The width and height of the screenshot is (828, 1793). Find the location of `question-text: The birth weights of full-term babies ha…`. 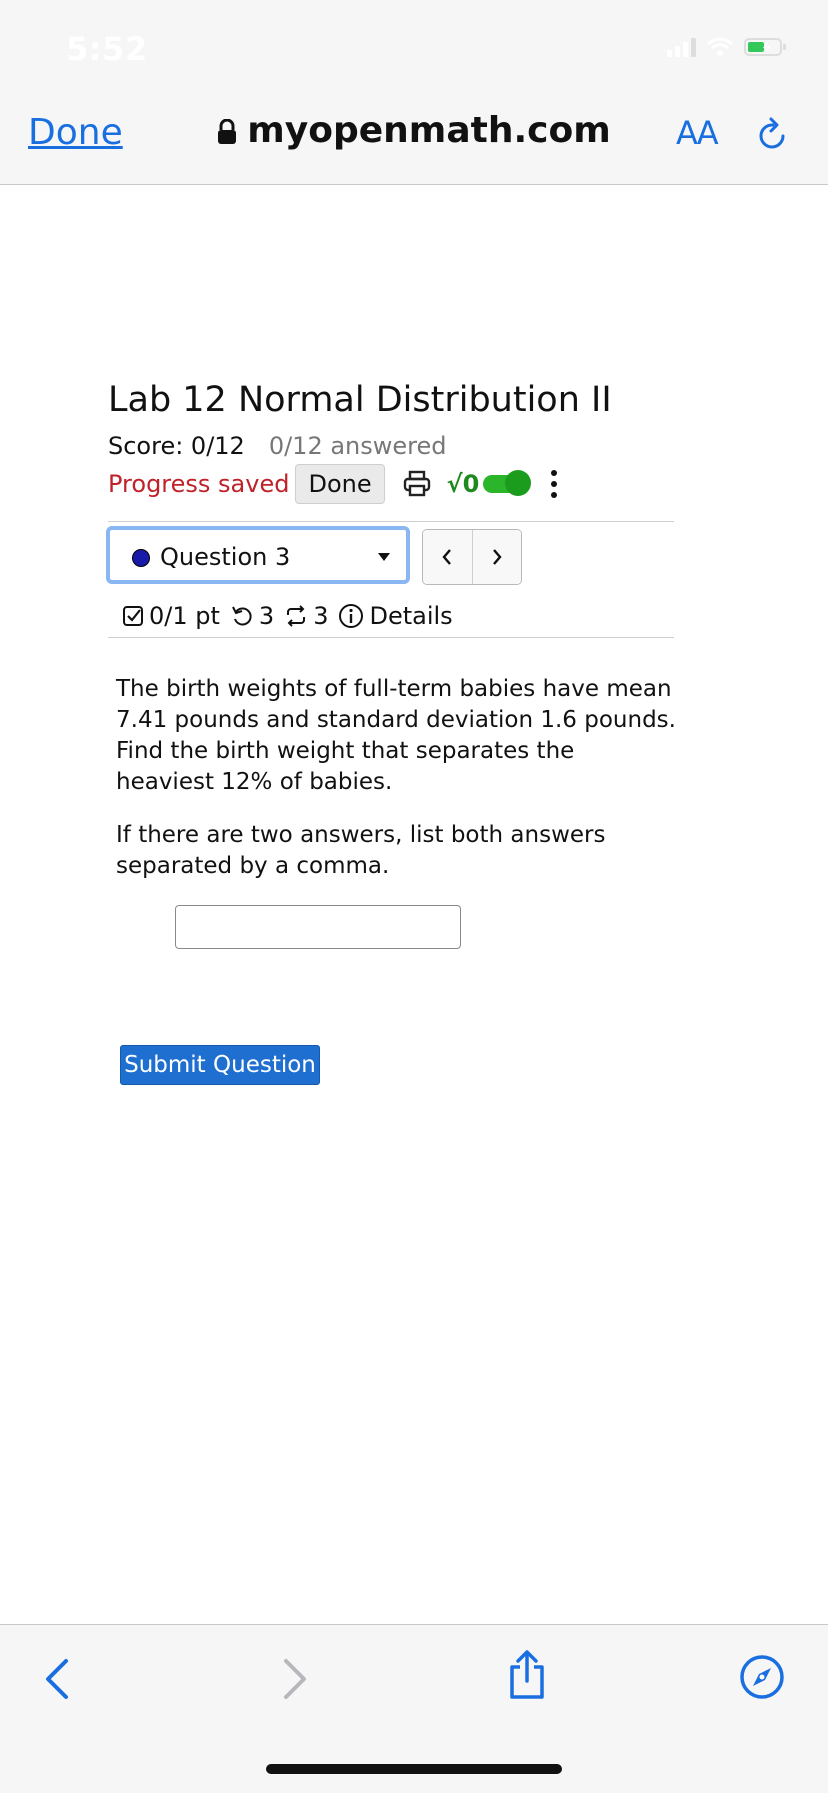

question-text: The birth weights of full-term babies ha… is located at coordinates (396, 789).